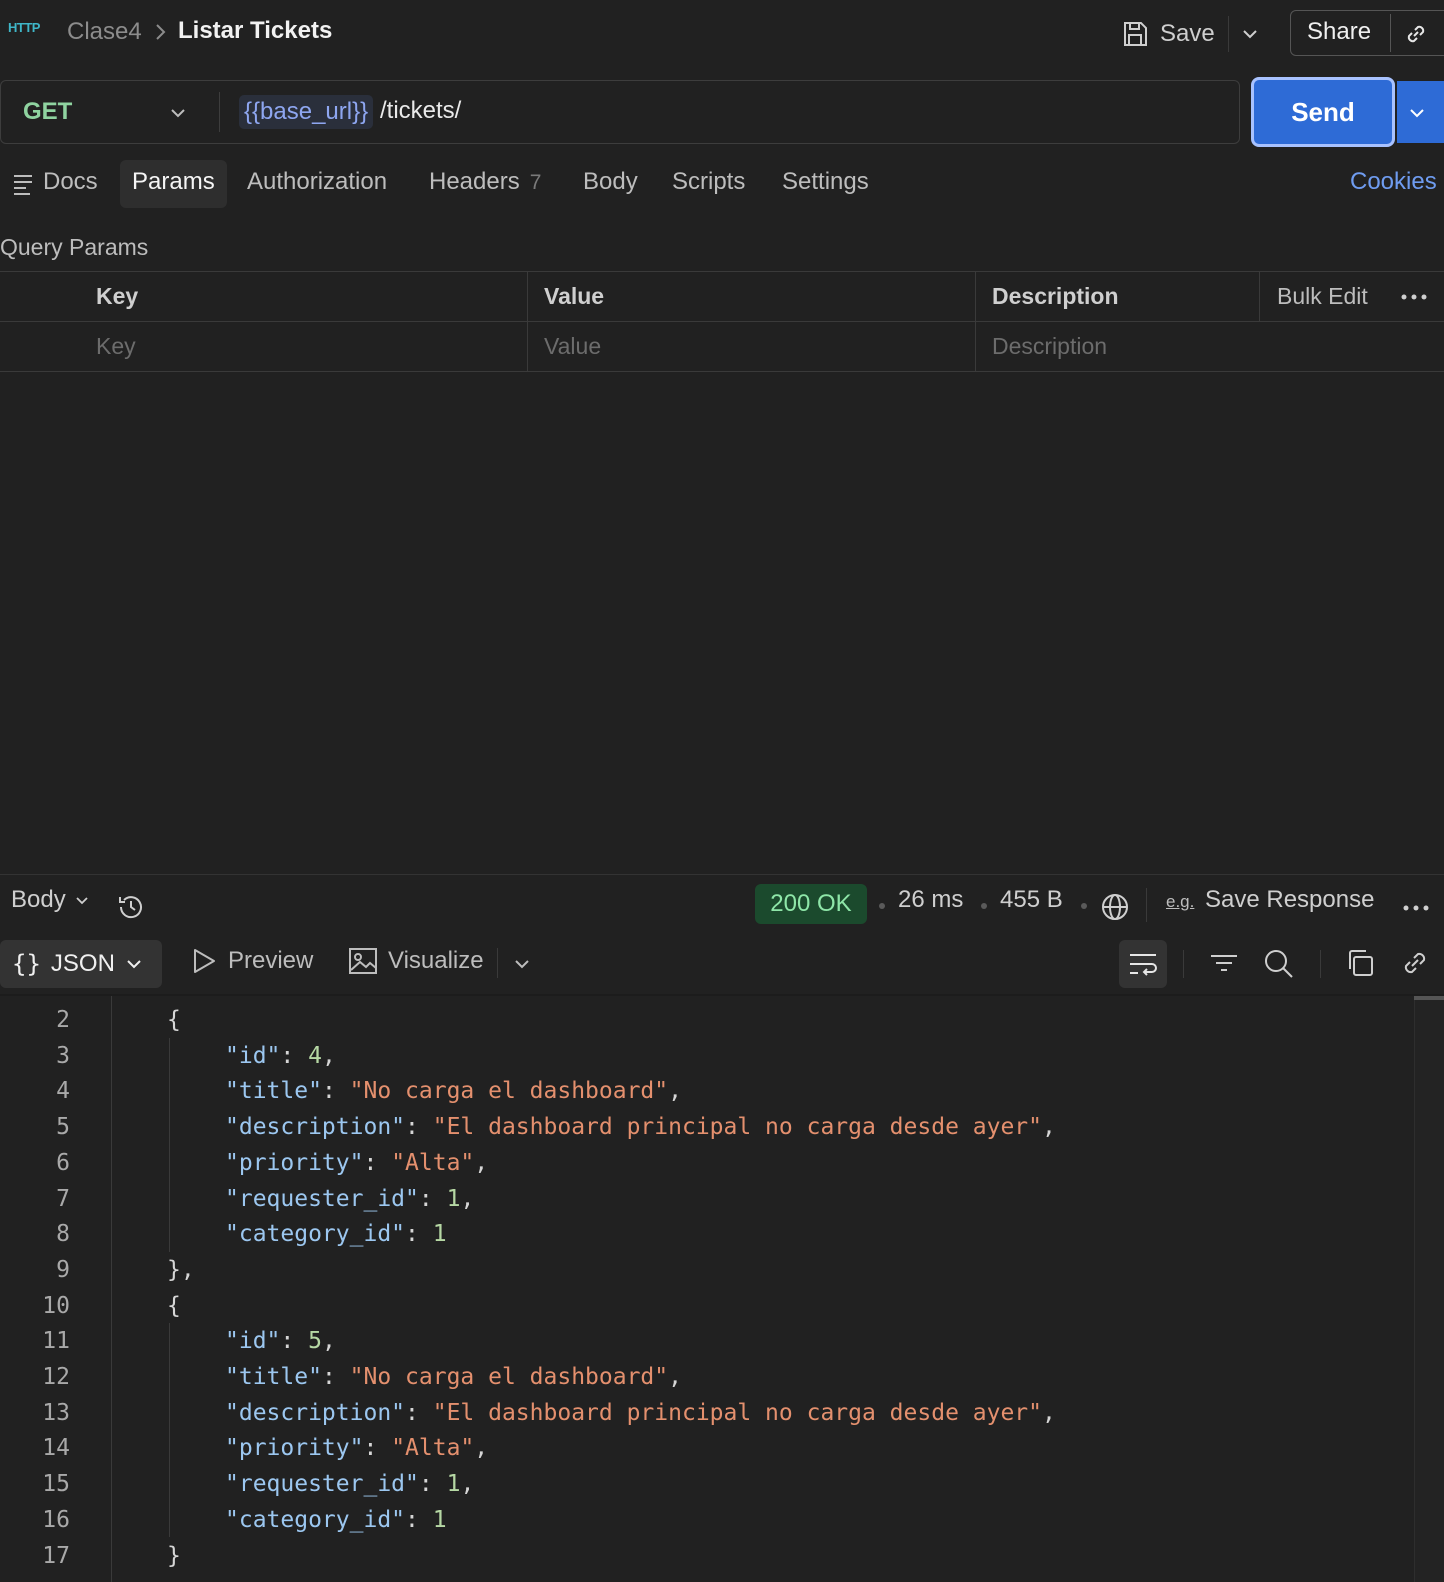 This screenshot has width=1444, height=1582. What do you see at coordinates (1420, 112) in the screenshot?
I see `send-options-button` at bounding box center [1420, 112].